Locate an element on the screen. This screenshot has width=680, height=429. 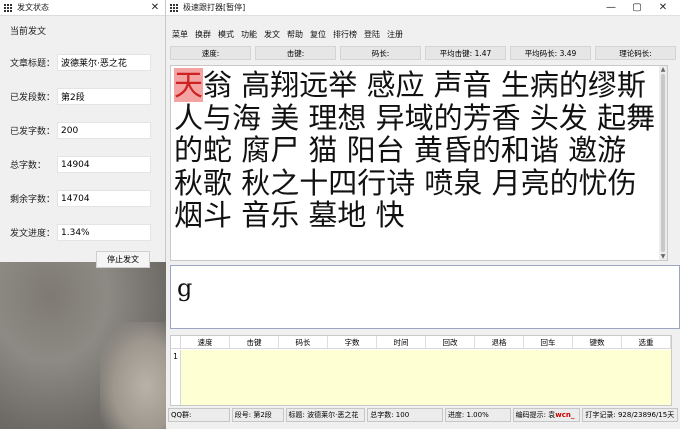
status-code-hint: 编码提示: 袁 wcn_ is located at coordinates (546, 415).